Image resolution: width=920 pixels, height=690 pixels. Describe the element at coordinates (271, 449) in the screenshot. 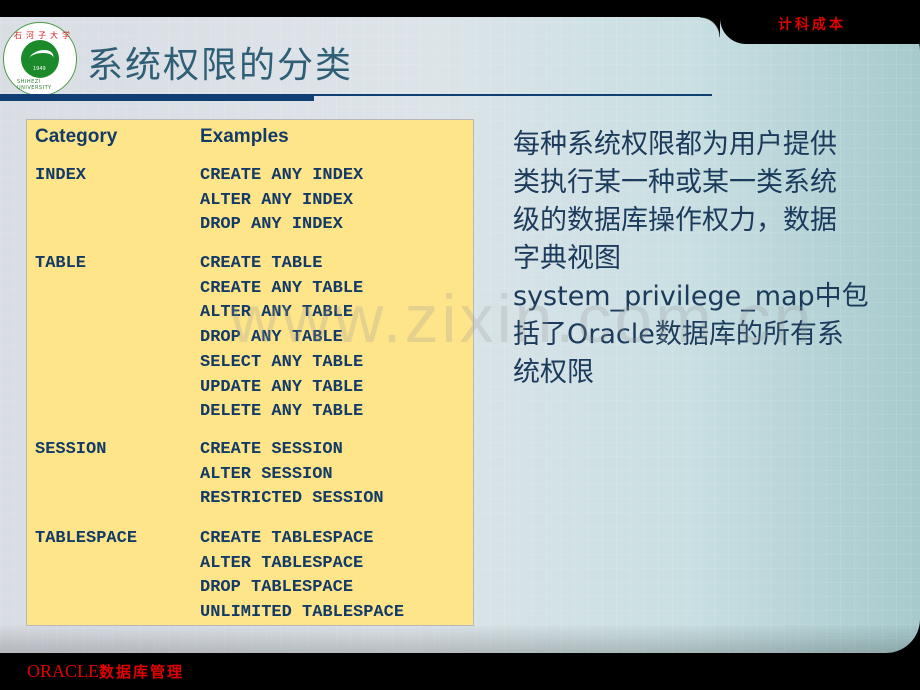

I see `example-item: CREATE SESSION` at that location.